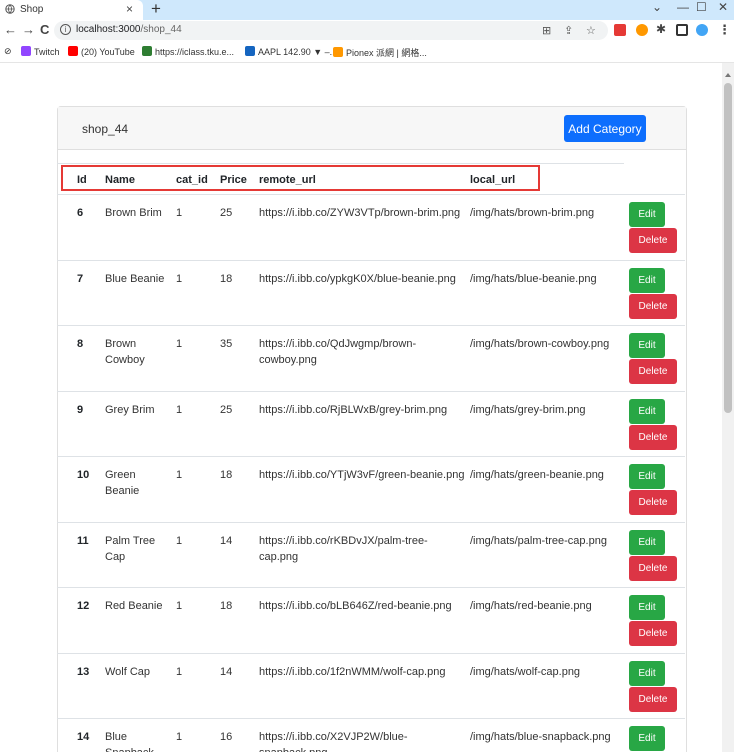 The image size is (734, 752). I want to click on tab-strip: Shop × + ⌄ — ☐ ✕, so click(367, 10).